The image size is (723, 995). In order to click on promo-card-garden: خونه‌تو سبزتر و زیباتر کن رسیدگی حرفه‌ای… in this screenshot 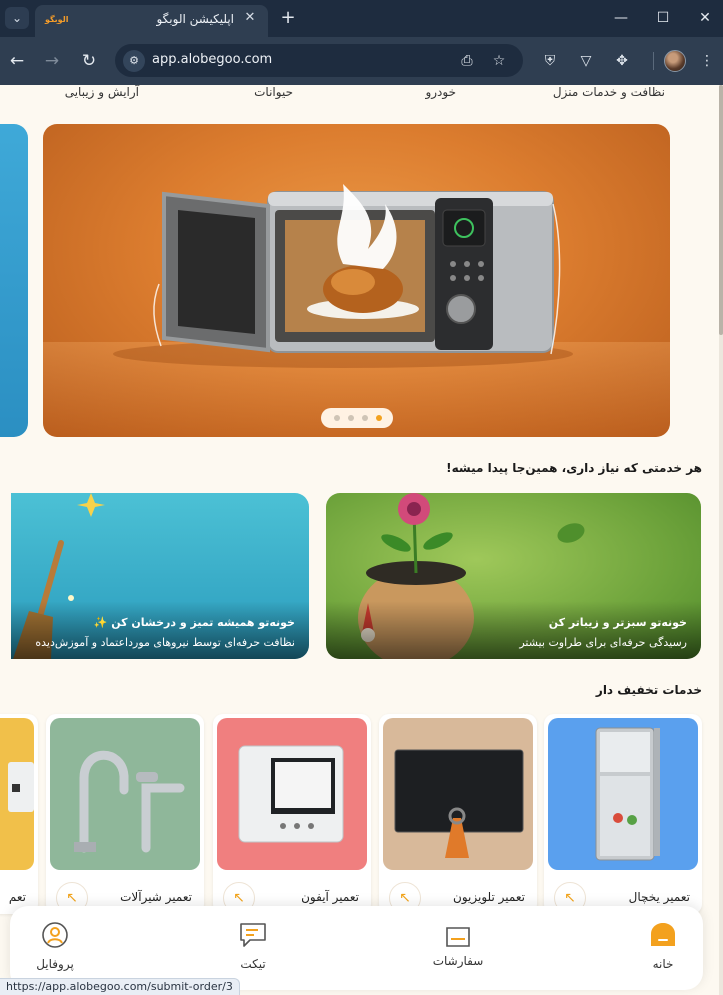, I will do `click(513, 576)`.